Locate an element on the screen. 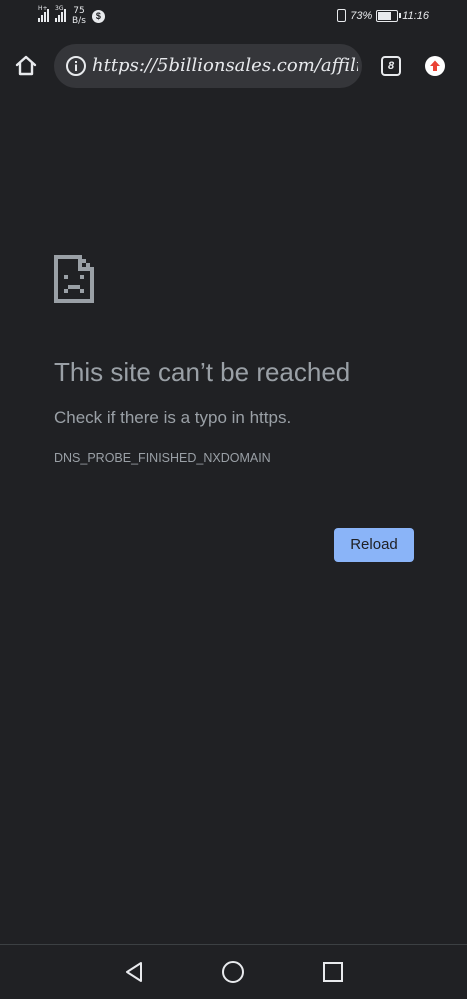 Image resolution: width=467 pixels, height=999 pixels. vibrate-icon is located at coordinates (342, 15).